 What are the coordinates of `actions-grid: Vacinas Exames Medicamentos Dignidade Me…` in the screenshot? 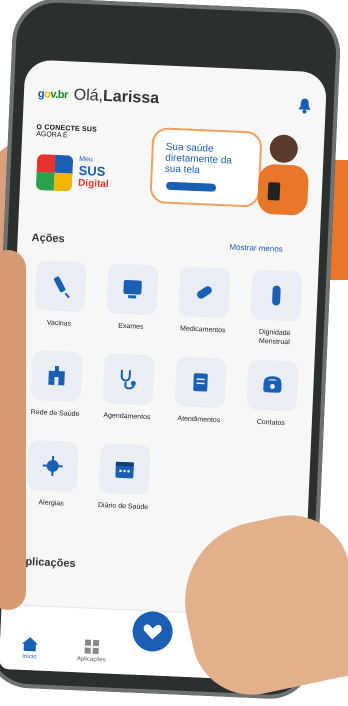 It's located at (174, 266).